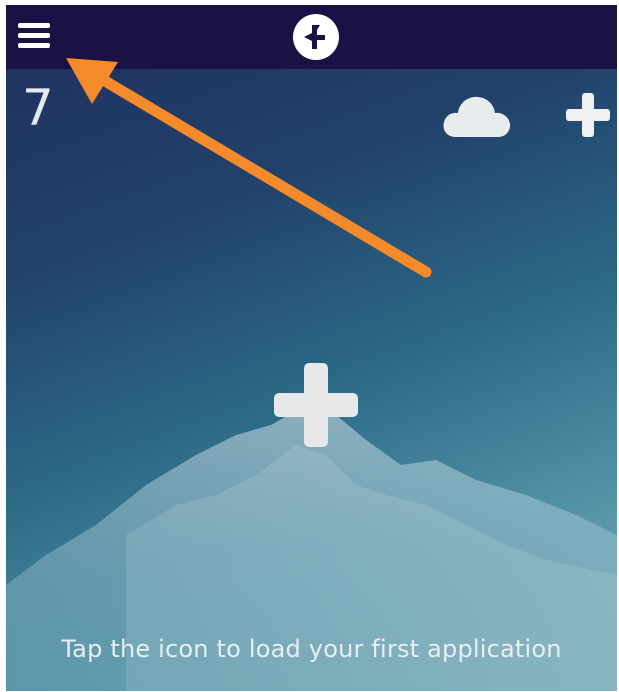 This screenshot has height=692, width=619. What do you see at coordinates (38, 108) in the screenshot?
I see `app-count: 7` at bounding box center [38, 108].